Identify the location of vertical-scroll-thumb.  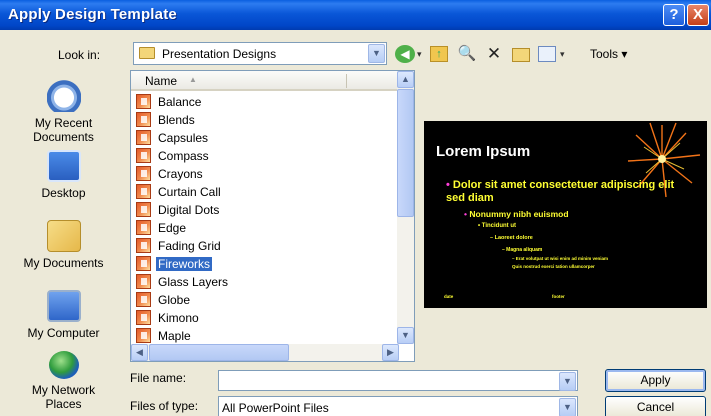
(405, 153).